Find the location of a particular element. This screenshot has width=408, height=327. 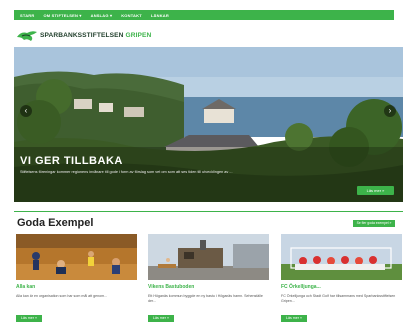

chevron-right-icon: › is located at coordinates (390, 110).